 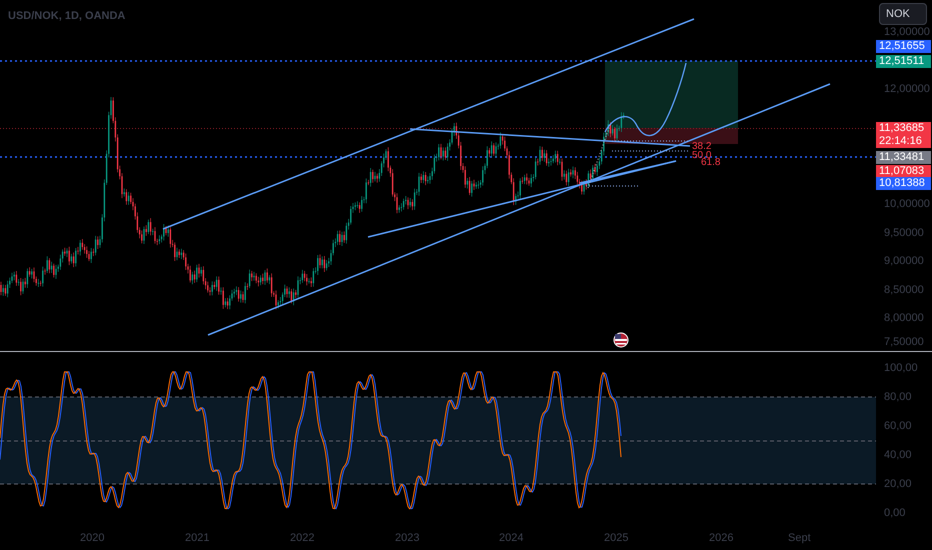 What do you see at coordinates (898, 455) in the screenshot?
I see `oscillator-axis-label: 40,00` at bounding box center [898, 455].